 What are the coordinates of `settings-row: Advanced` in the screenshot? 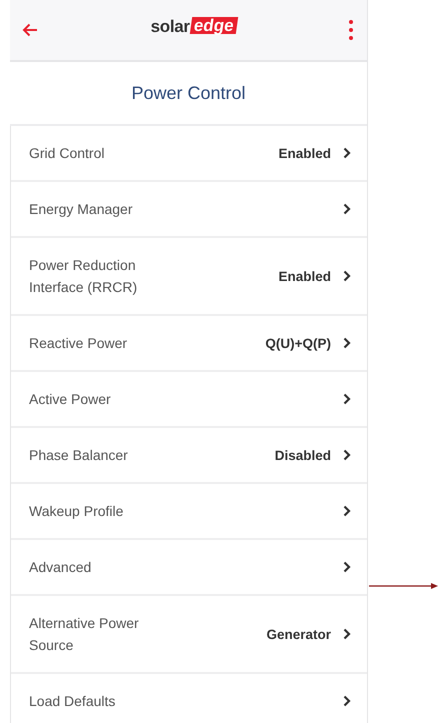 It's located at (189, 568).